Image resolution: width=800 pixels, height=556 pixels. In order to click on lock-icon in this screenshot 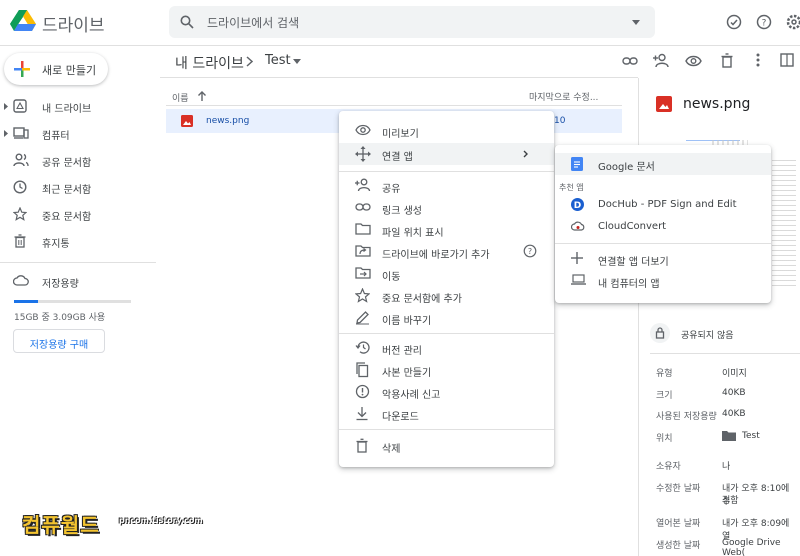, I will do `click(660, 333)`.